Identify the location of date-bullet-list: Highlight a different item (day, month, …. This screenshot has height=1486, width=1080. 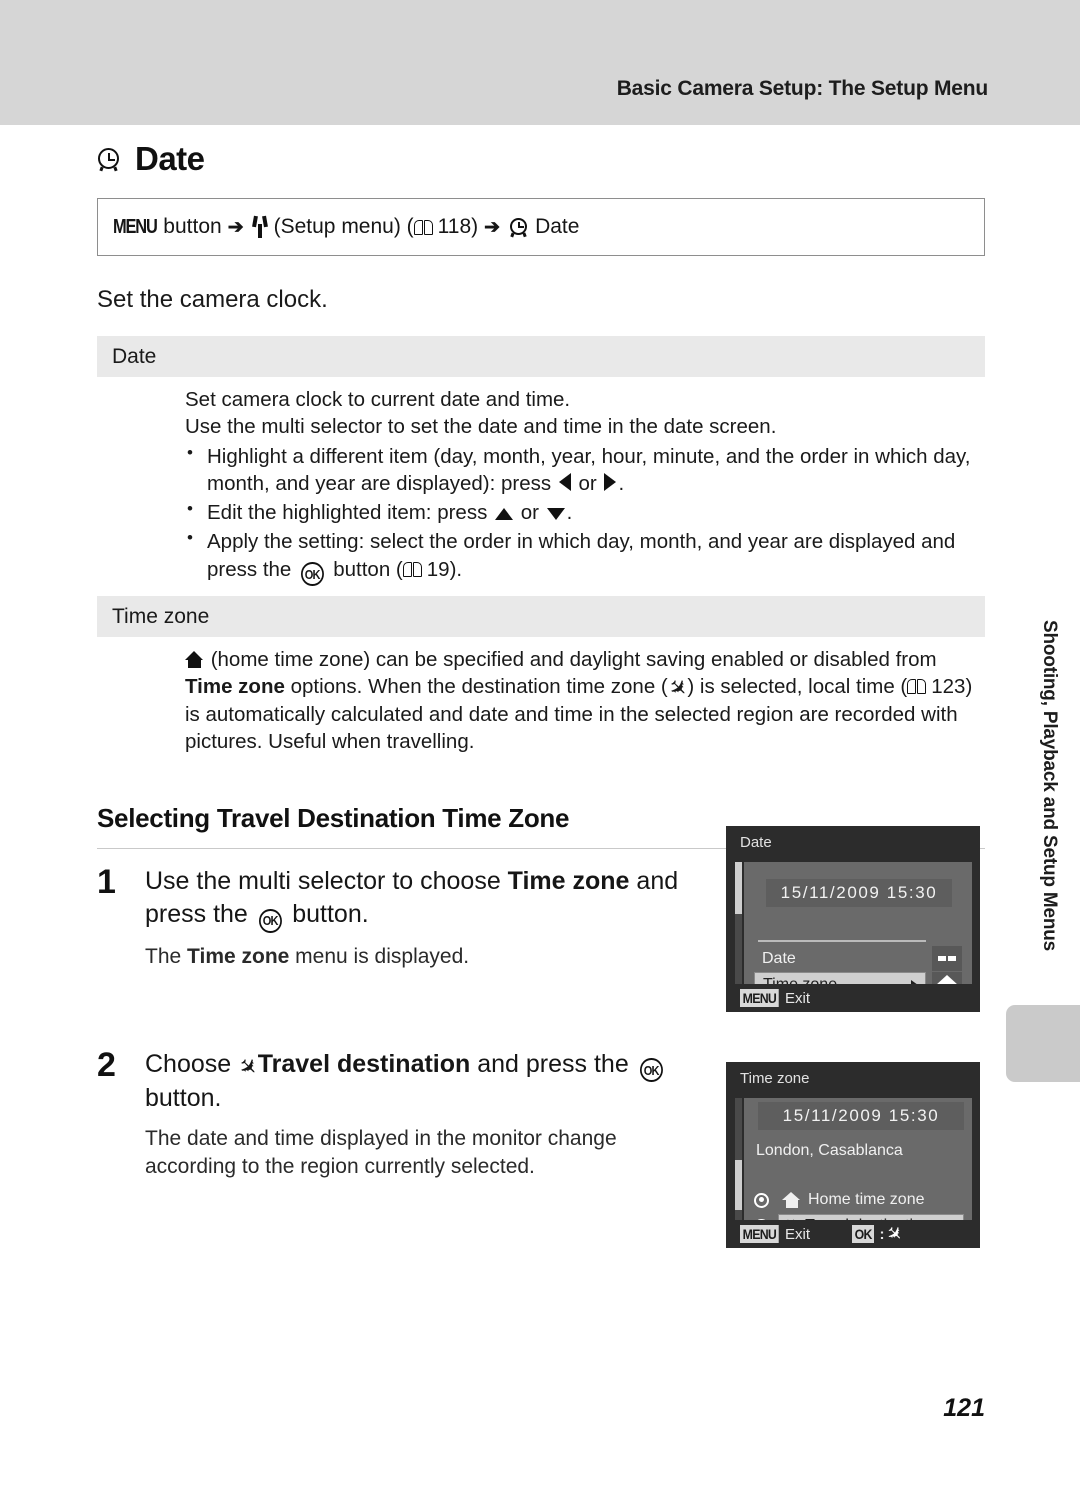
(581, 514).